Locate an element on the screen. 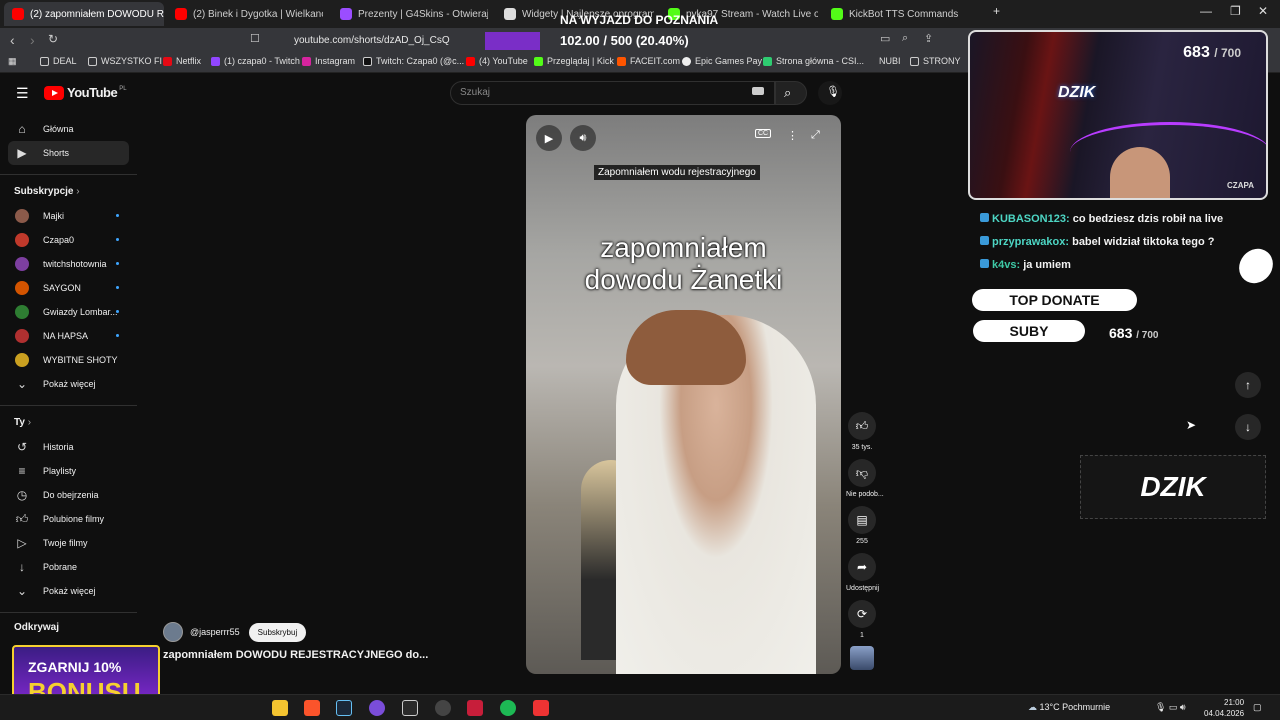  search-input: Szukaj is located at coordinates (612, 93).